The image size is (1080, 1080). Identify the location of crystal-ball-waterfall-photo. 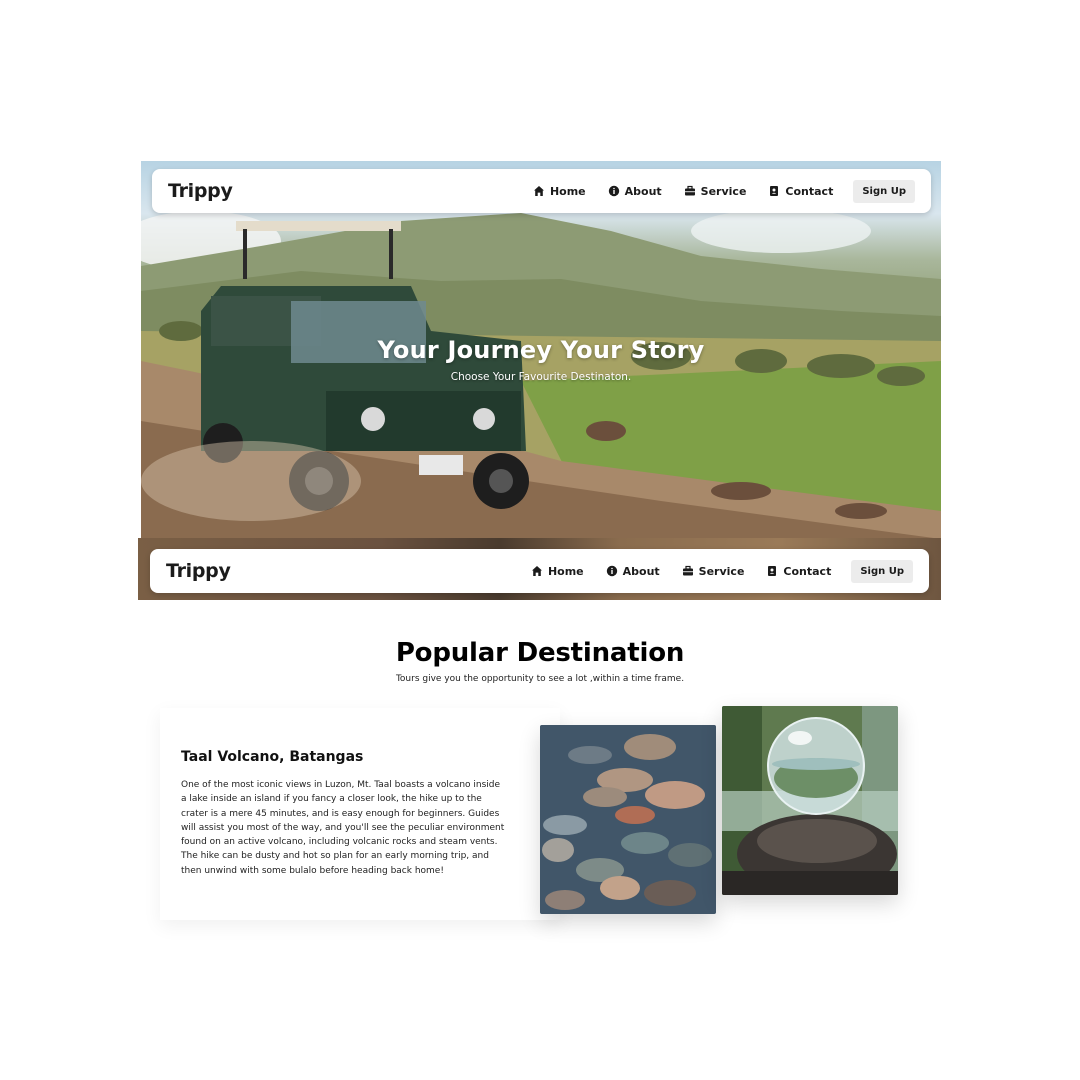
(810, 800).